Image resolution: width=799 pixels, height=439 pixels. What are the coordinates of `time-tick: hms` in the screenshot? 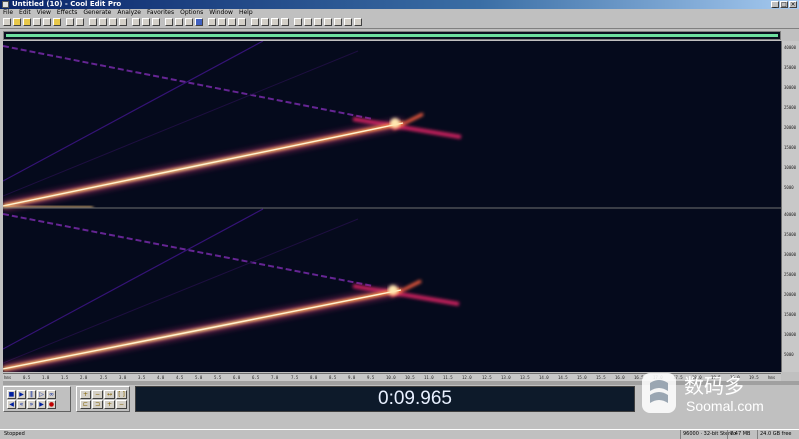 It's located at (8, 377).